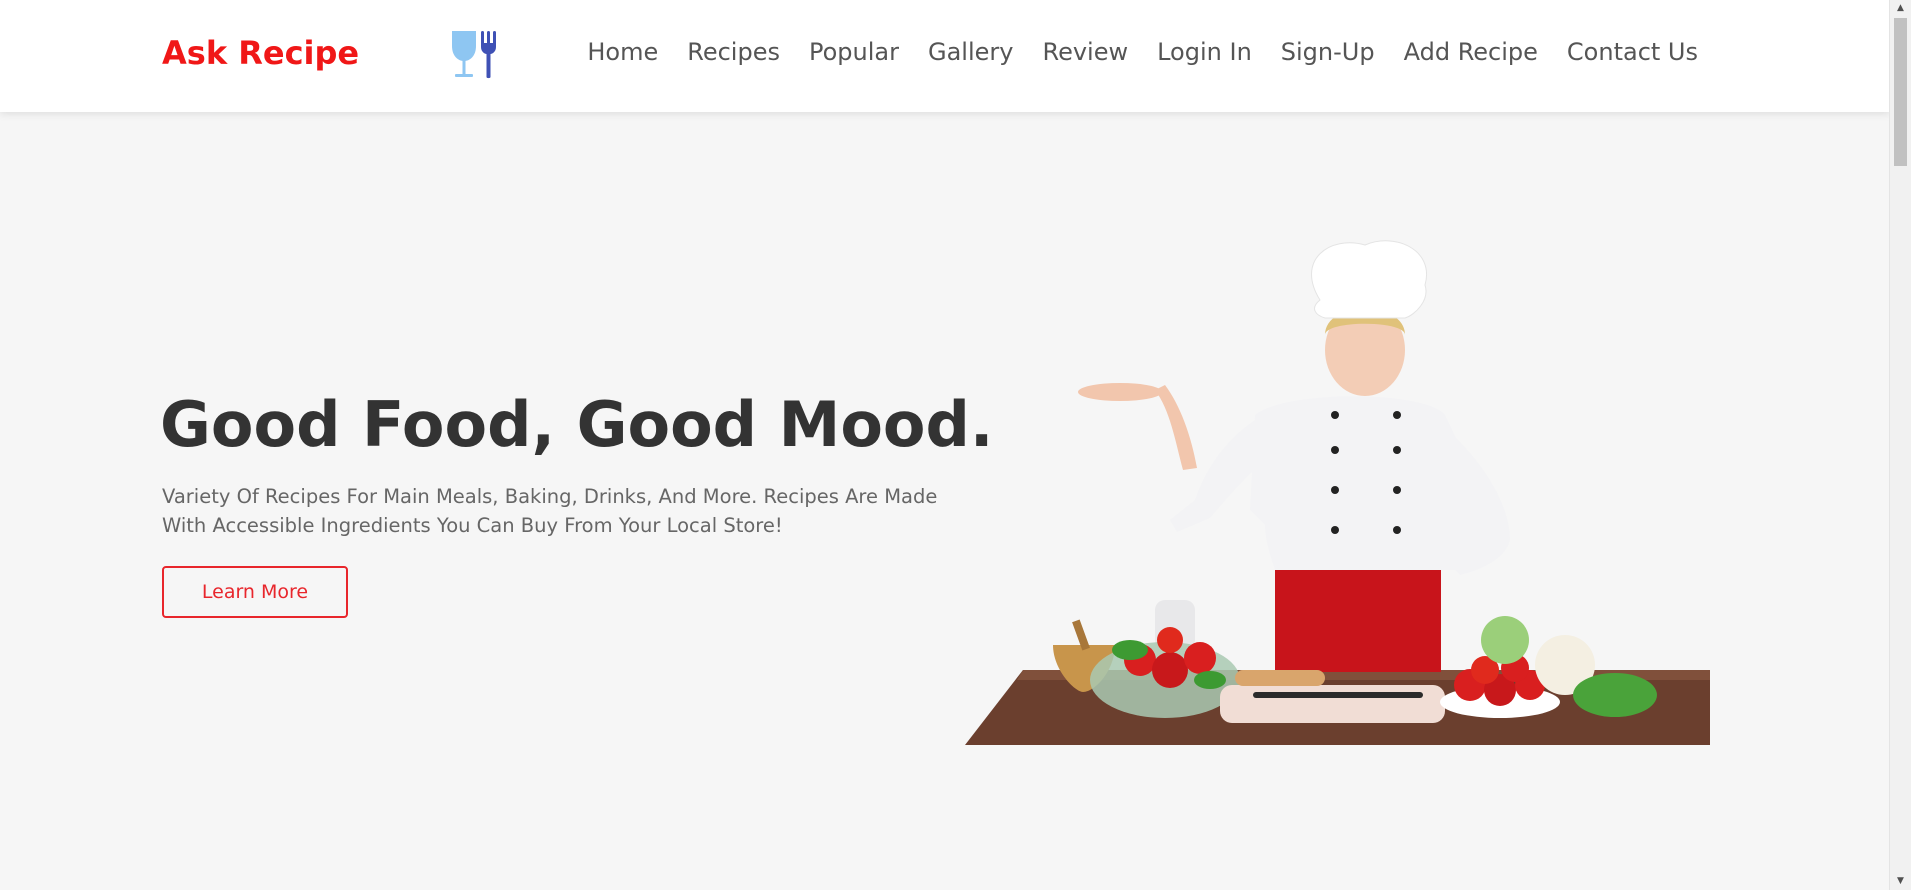 The height and width of the screenshot is (890, 1911). Describe the element at coordinates (733, 52) in the screenshot. I see `nav-recipes: Recipes` at that location.